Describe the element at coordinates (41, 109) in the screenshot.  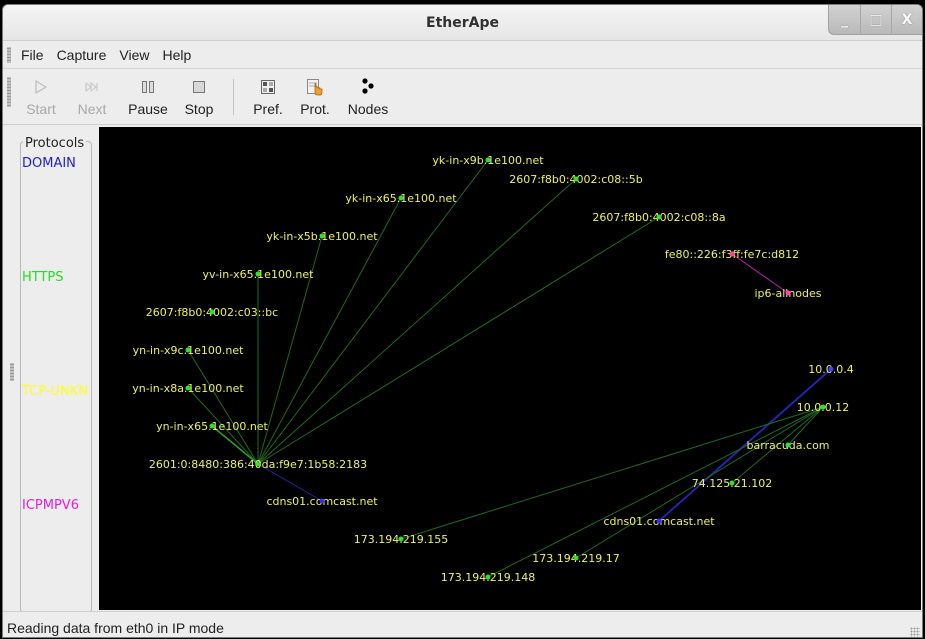
I see `start-label: Start` at that location.